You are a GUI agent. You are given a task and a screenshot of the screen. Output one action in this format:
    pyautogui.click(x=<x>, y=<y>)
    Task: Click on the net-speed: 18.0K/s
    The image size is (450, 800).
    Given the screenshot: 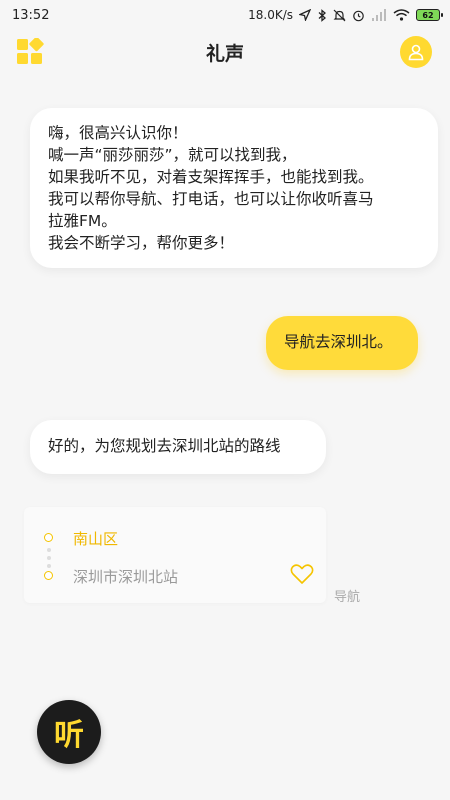 What is the action you would take?
    pyautogui.click(x=270, y=15)
    